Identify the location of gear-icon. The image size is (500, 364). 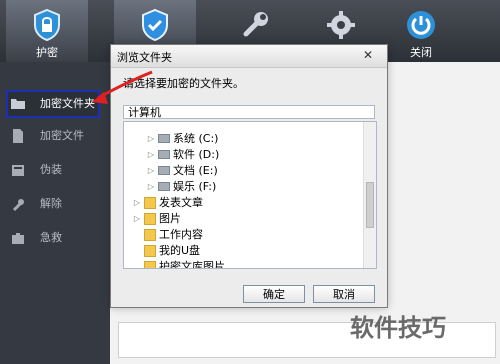
(341, 25).